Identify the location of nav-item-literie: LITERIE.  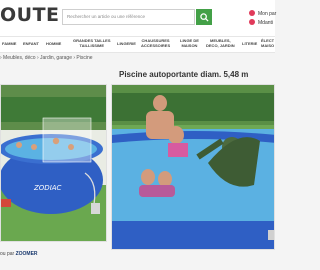
(249, 44).